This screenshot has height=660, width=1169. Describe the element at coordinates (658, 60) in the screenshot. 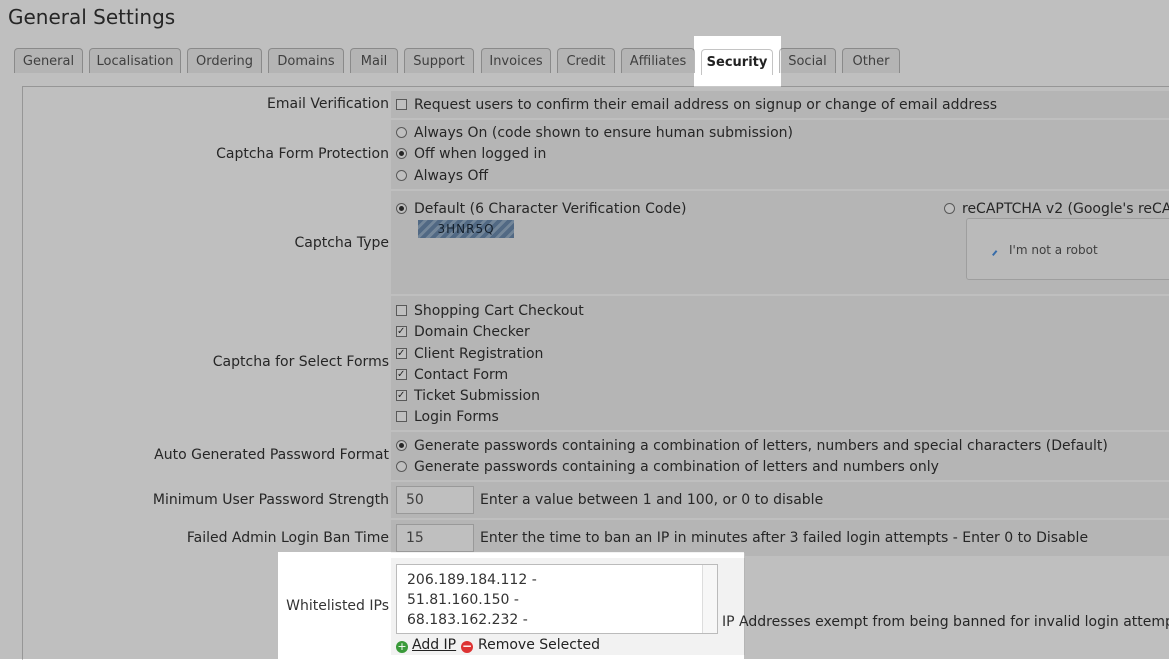

I see `tab-affiliates: Affiliates` at that location.